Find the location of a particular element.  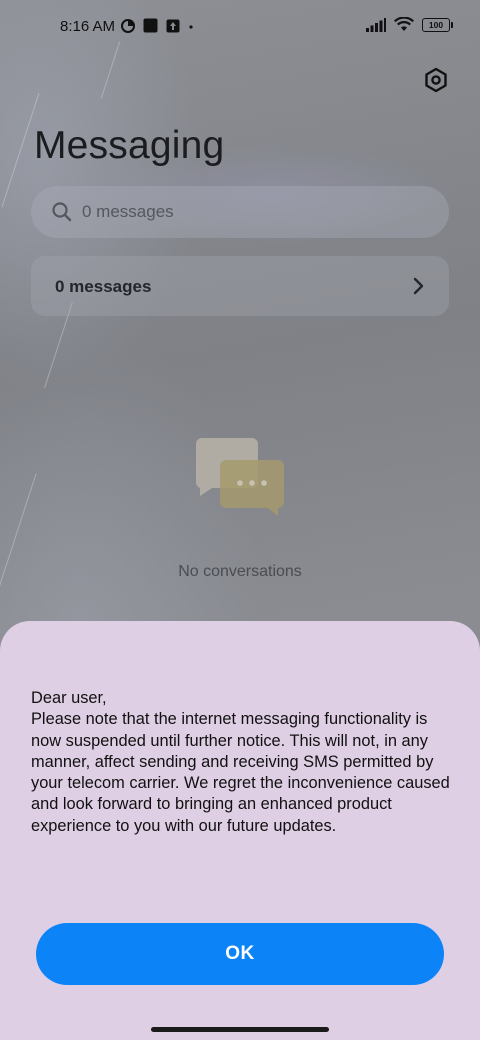

status-notification-icons is located at coordinates (157, 25).